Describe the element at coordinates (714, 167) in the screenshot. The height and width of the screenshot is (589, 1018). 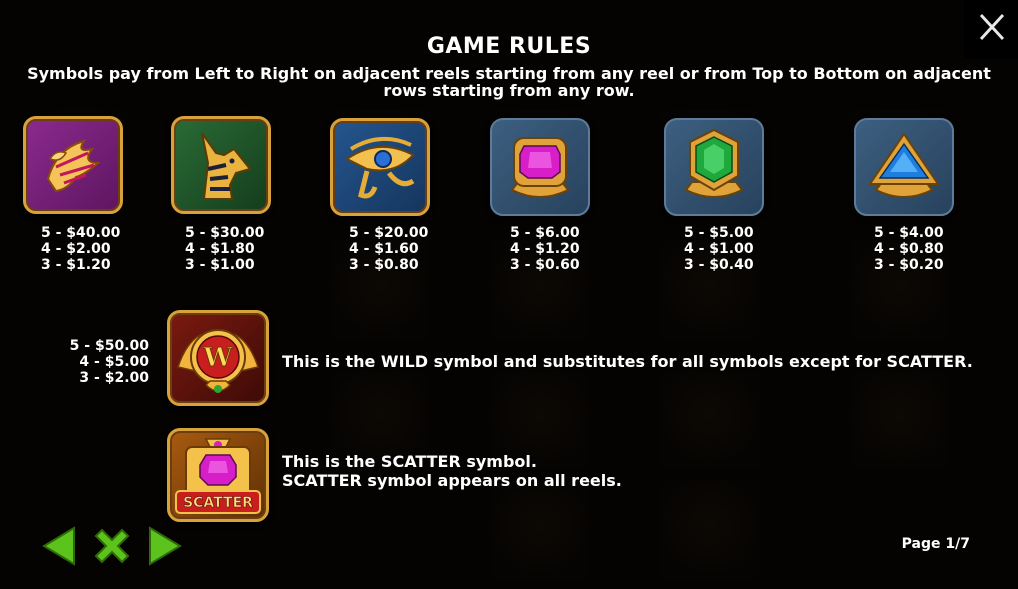
I see `green-gem-icon` at that location.